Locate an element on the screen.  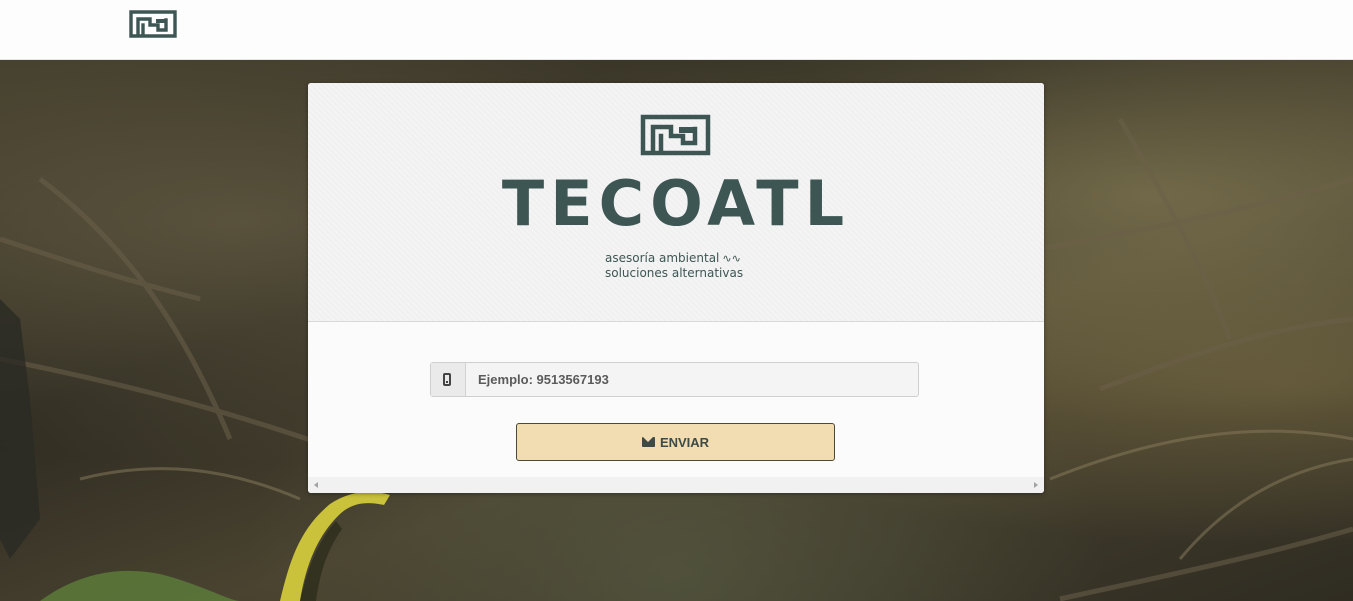
top-navbar is located at coordinates (676, 30).